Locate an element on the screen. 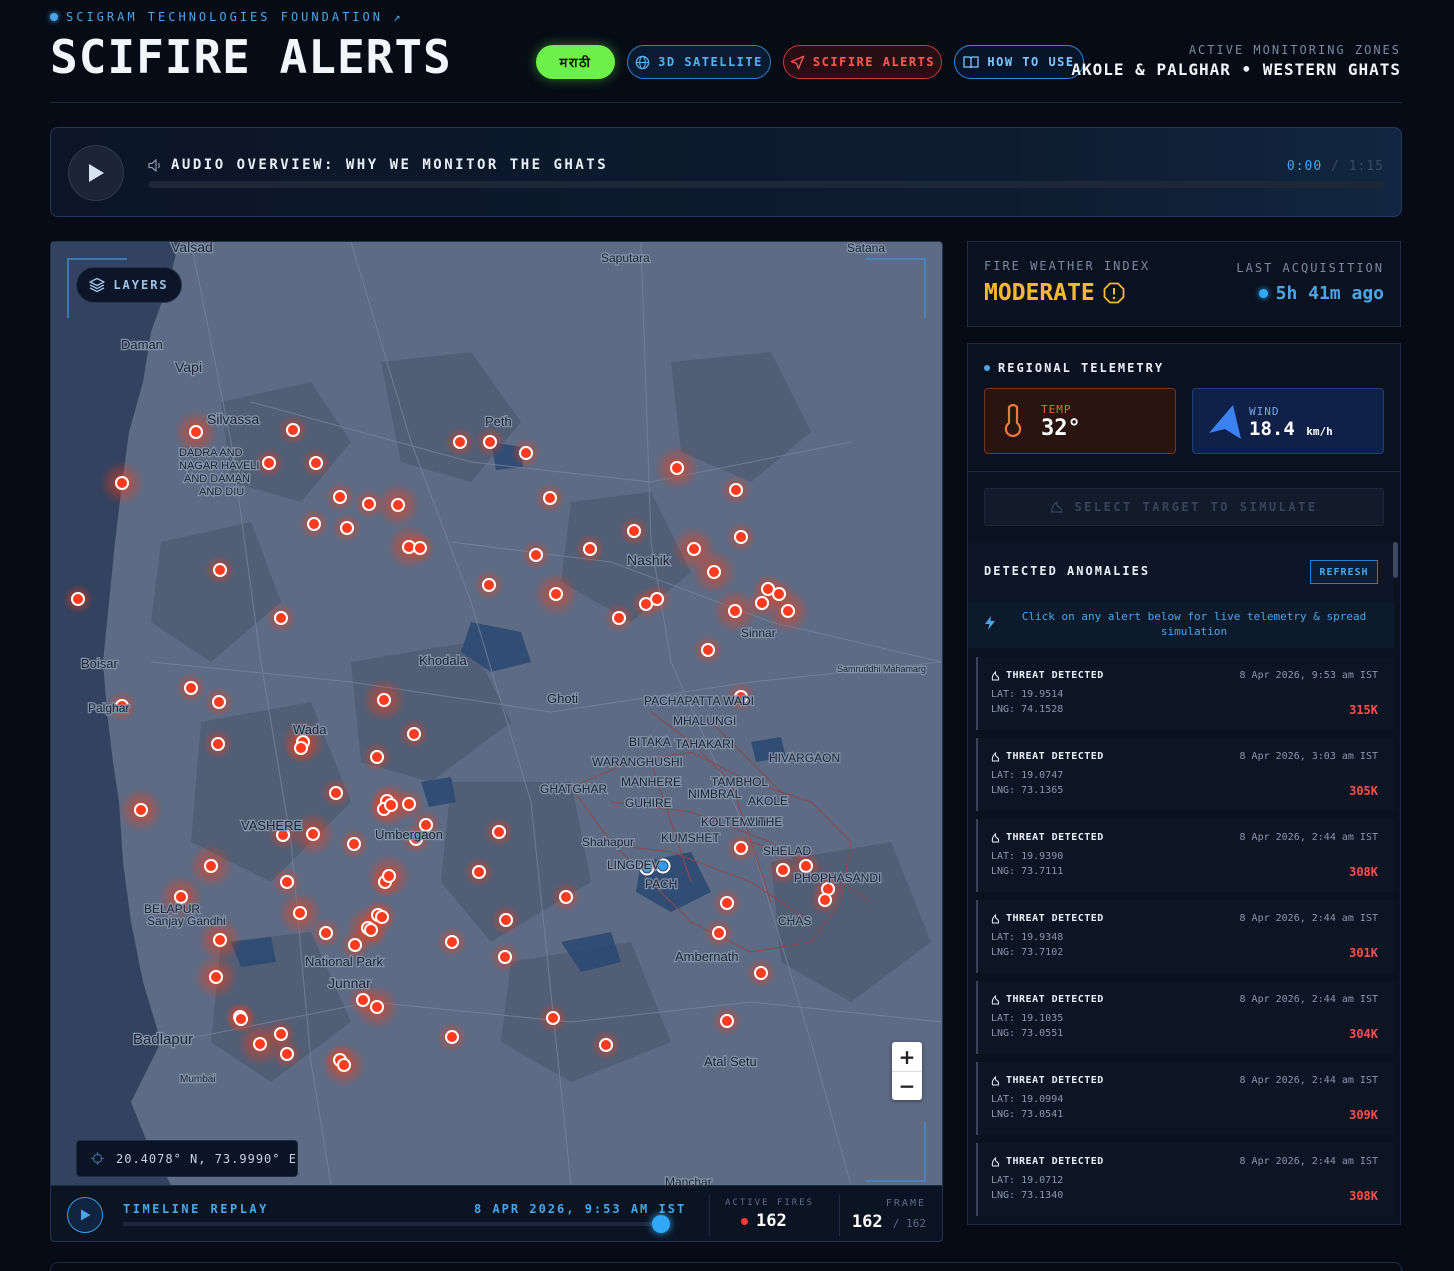 The width and height of the screenshot is (1454, 1271). layers-button: LAYERS is located at coordinates (129, 285).